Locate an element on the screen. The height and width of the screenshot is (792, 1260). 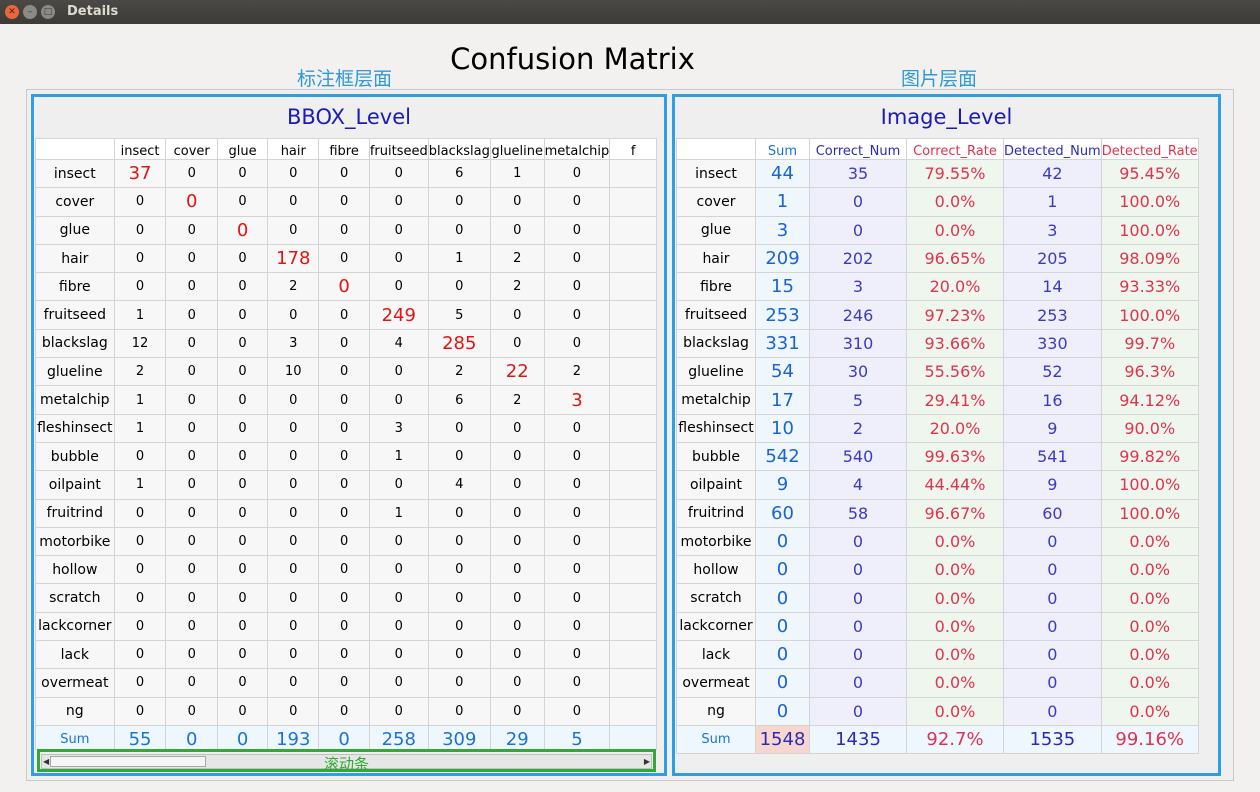
metric-cell: 60 is located at coordinates (782, 513).